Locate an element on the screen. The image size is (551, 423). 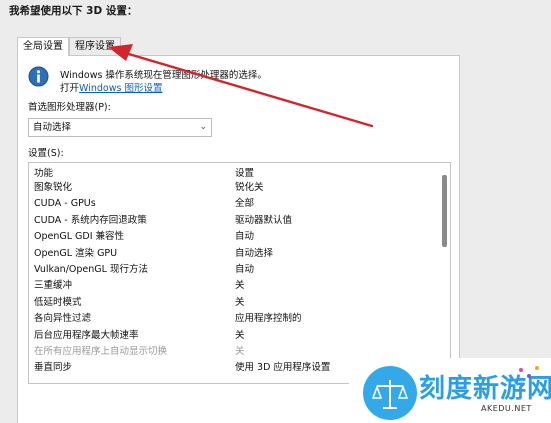
preferred-processor-value: 自动选择 is located at coordinates (52, 127).